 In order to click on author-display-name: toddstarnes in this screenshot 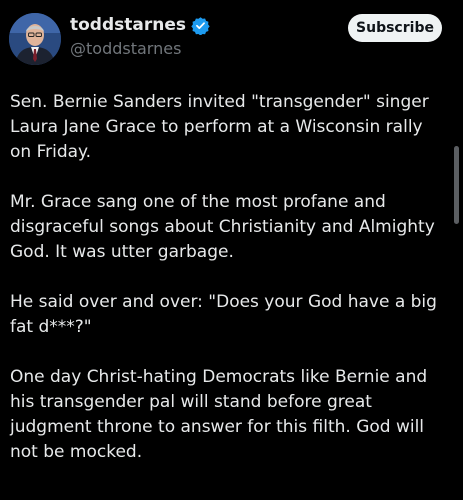, I will do `click(128, 25)`.